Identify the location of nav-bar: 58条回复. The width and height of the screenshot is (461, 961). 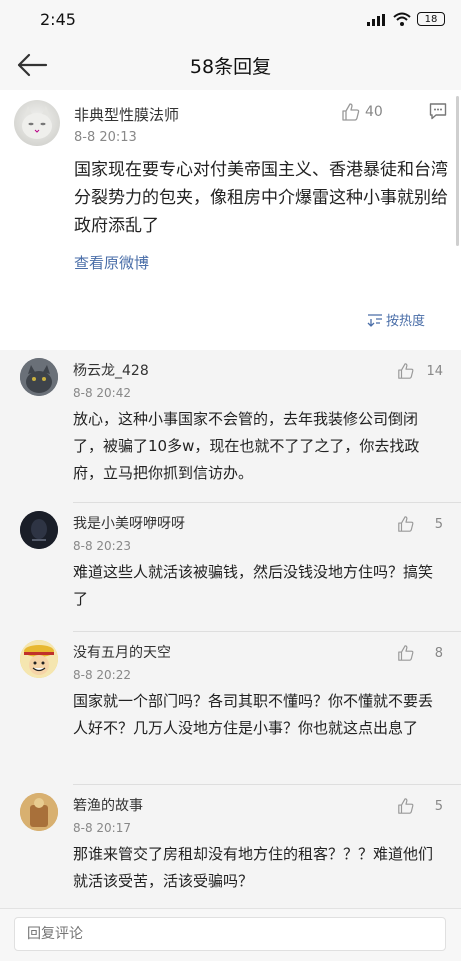
(230, 65).